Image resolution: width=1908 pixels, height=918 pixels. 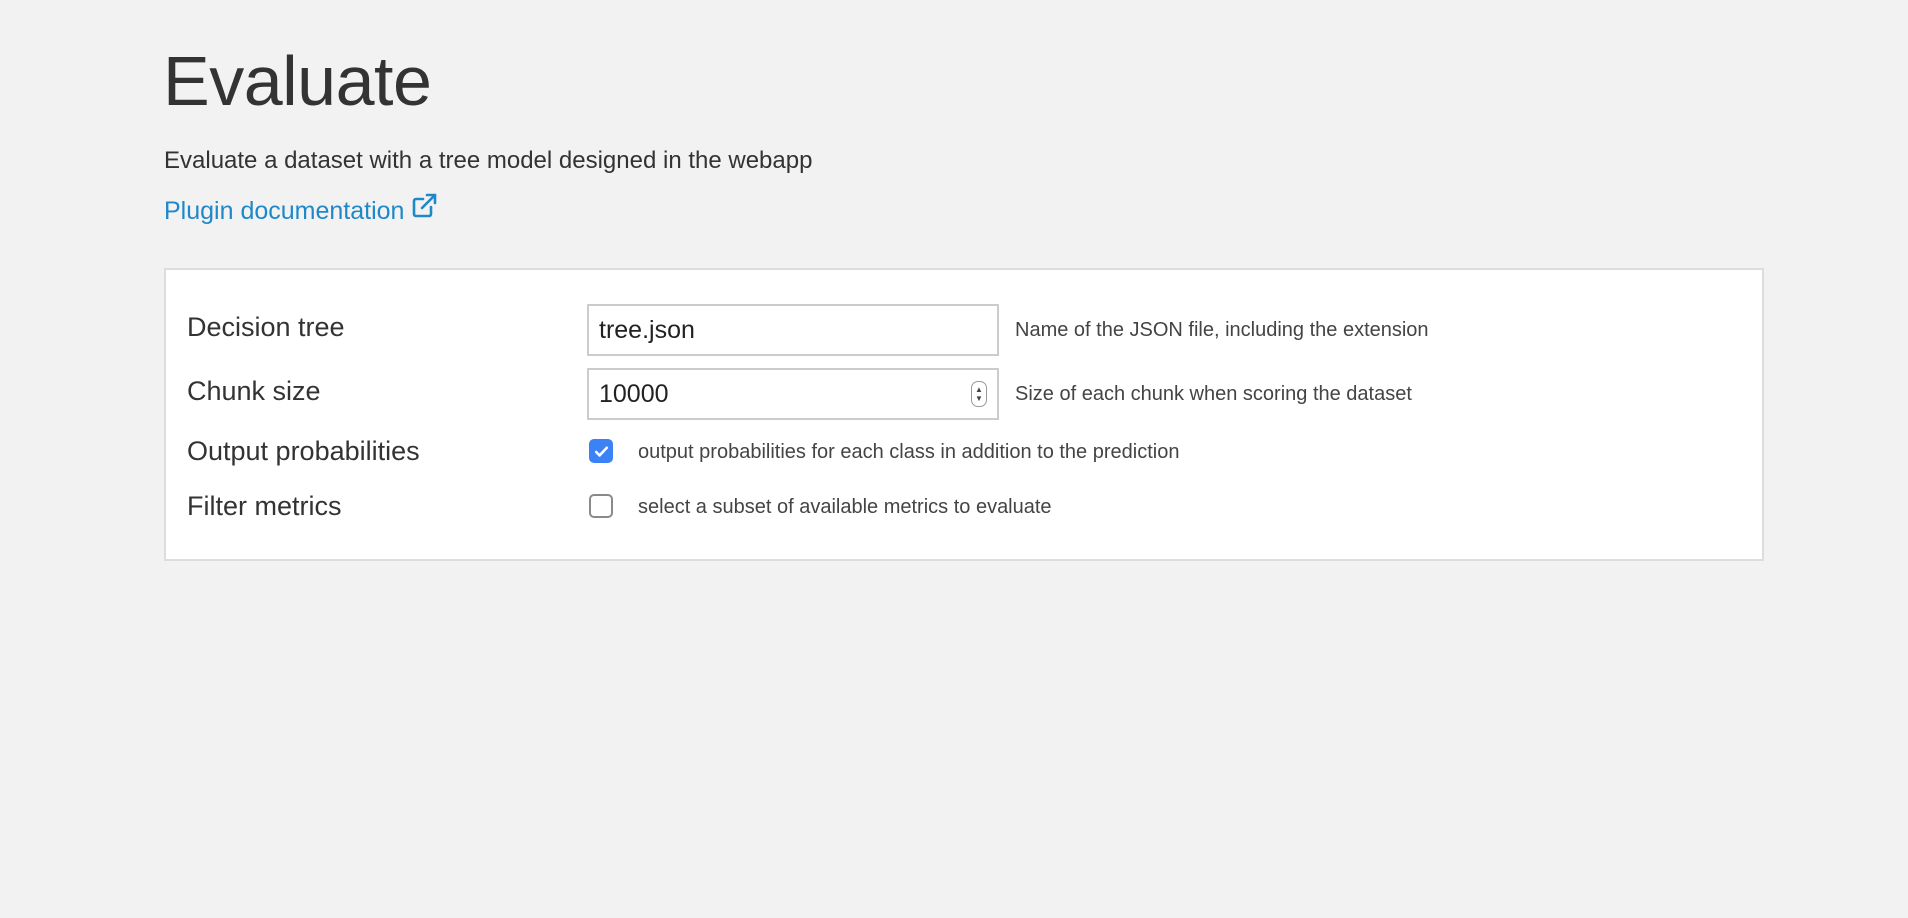 I want to click on checkmark-icon, so click(x=601, y=451).